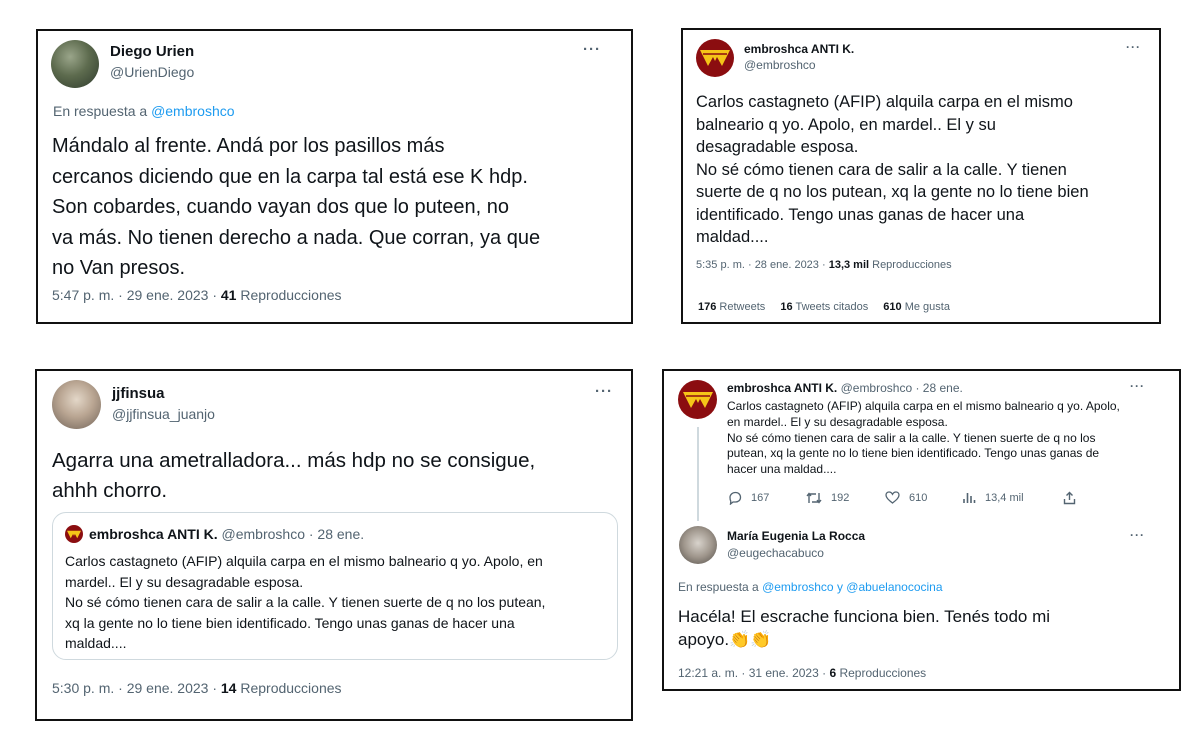  Describe the element at coordinates (698, 474) in the screenshot. I see `thread-connector-line` at that location.